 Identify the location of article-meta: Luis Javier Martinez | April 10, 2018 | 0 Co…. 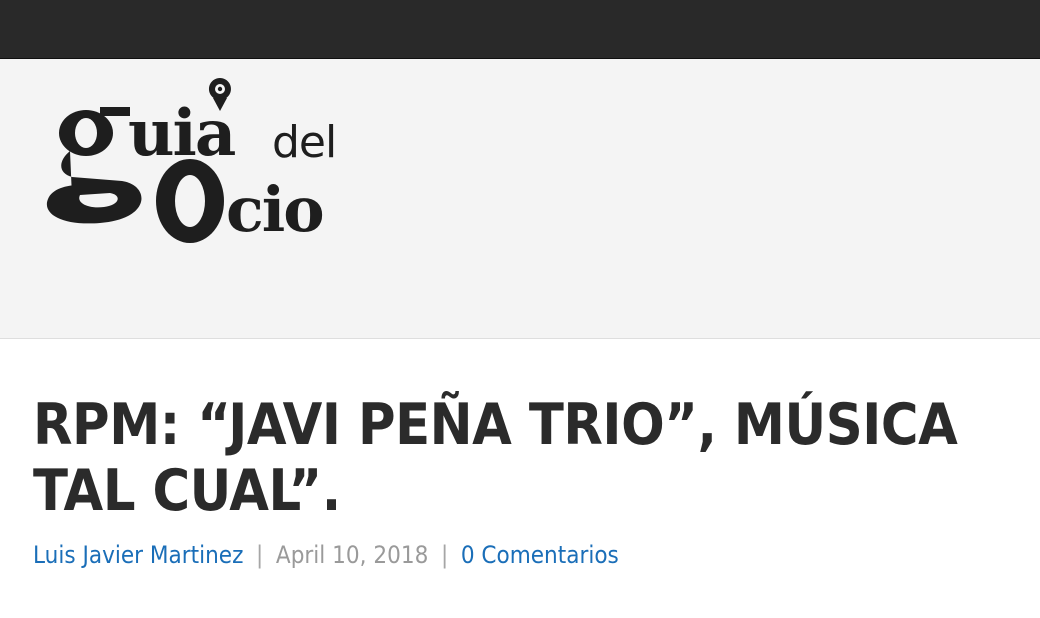
(478, 555).